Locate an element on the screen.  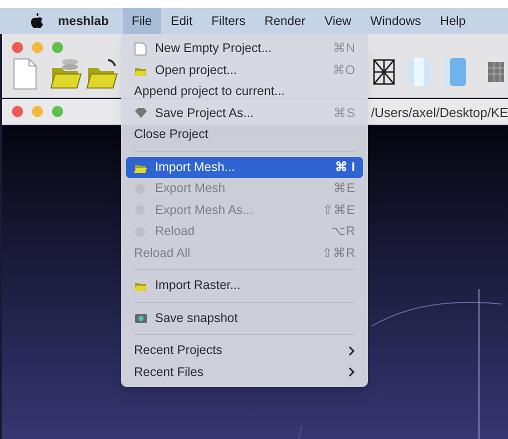
menu-bar-item: Windows is located at coordinates (395, 21).